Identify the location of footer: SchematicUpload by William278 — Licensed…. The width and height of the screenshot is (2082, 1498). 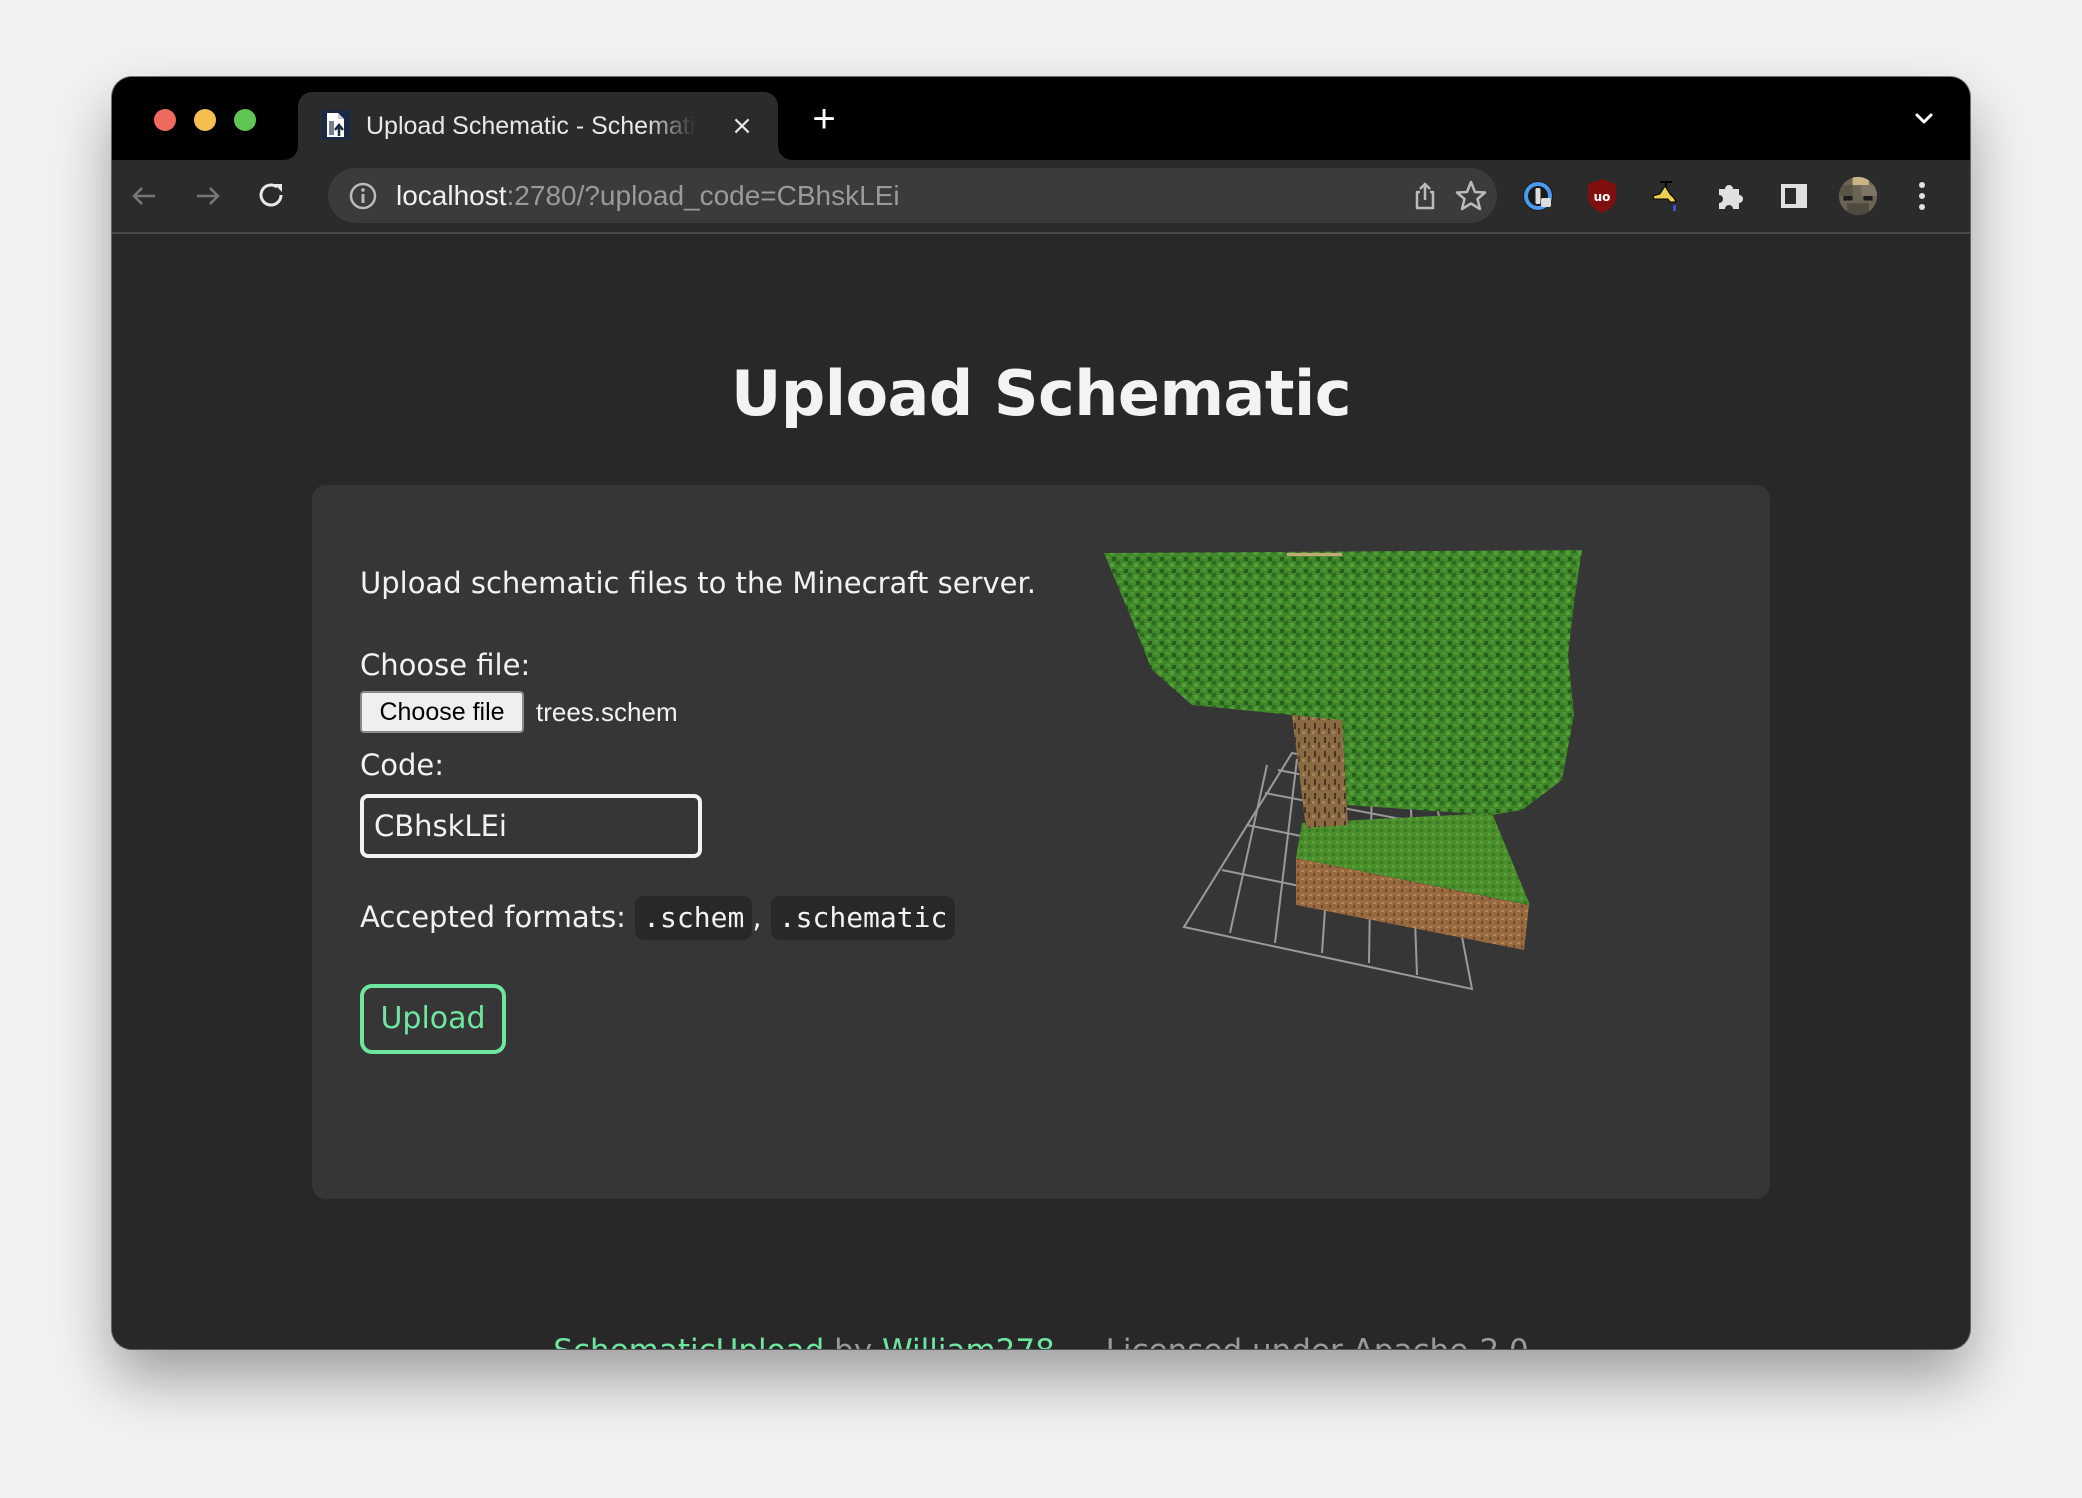
(1041, 1339).